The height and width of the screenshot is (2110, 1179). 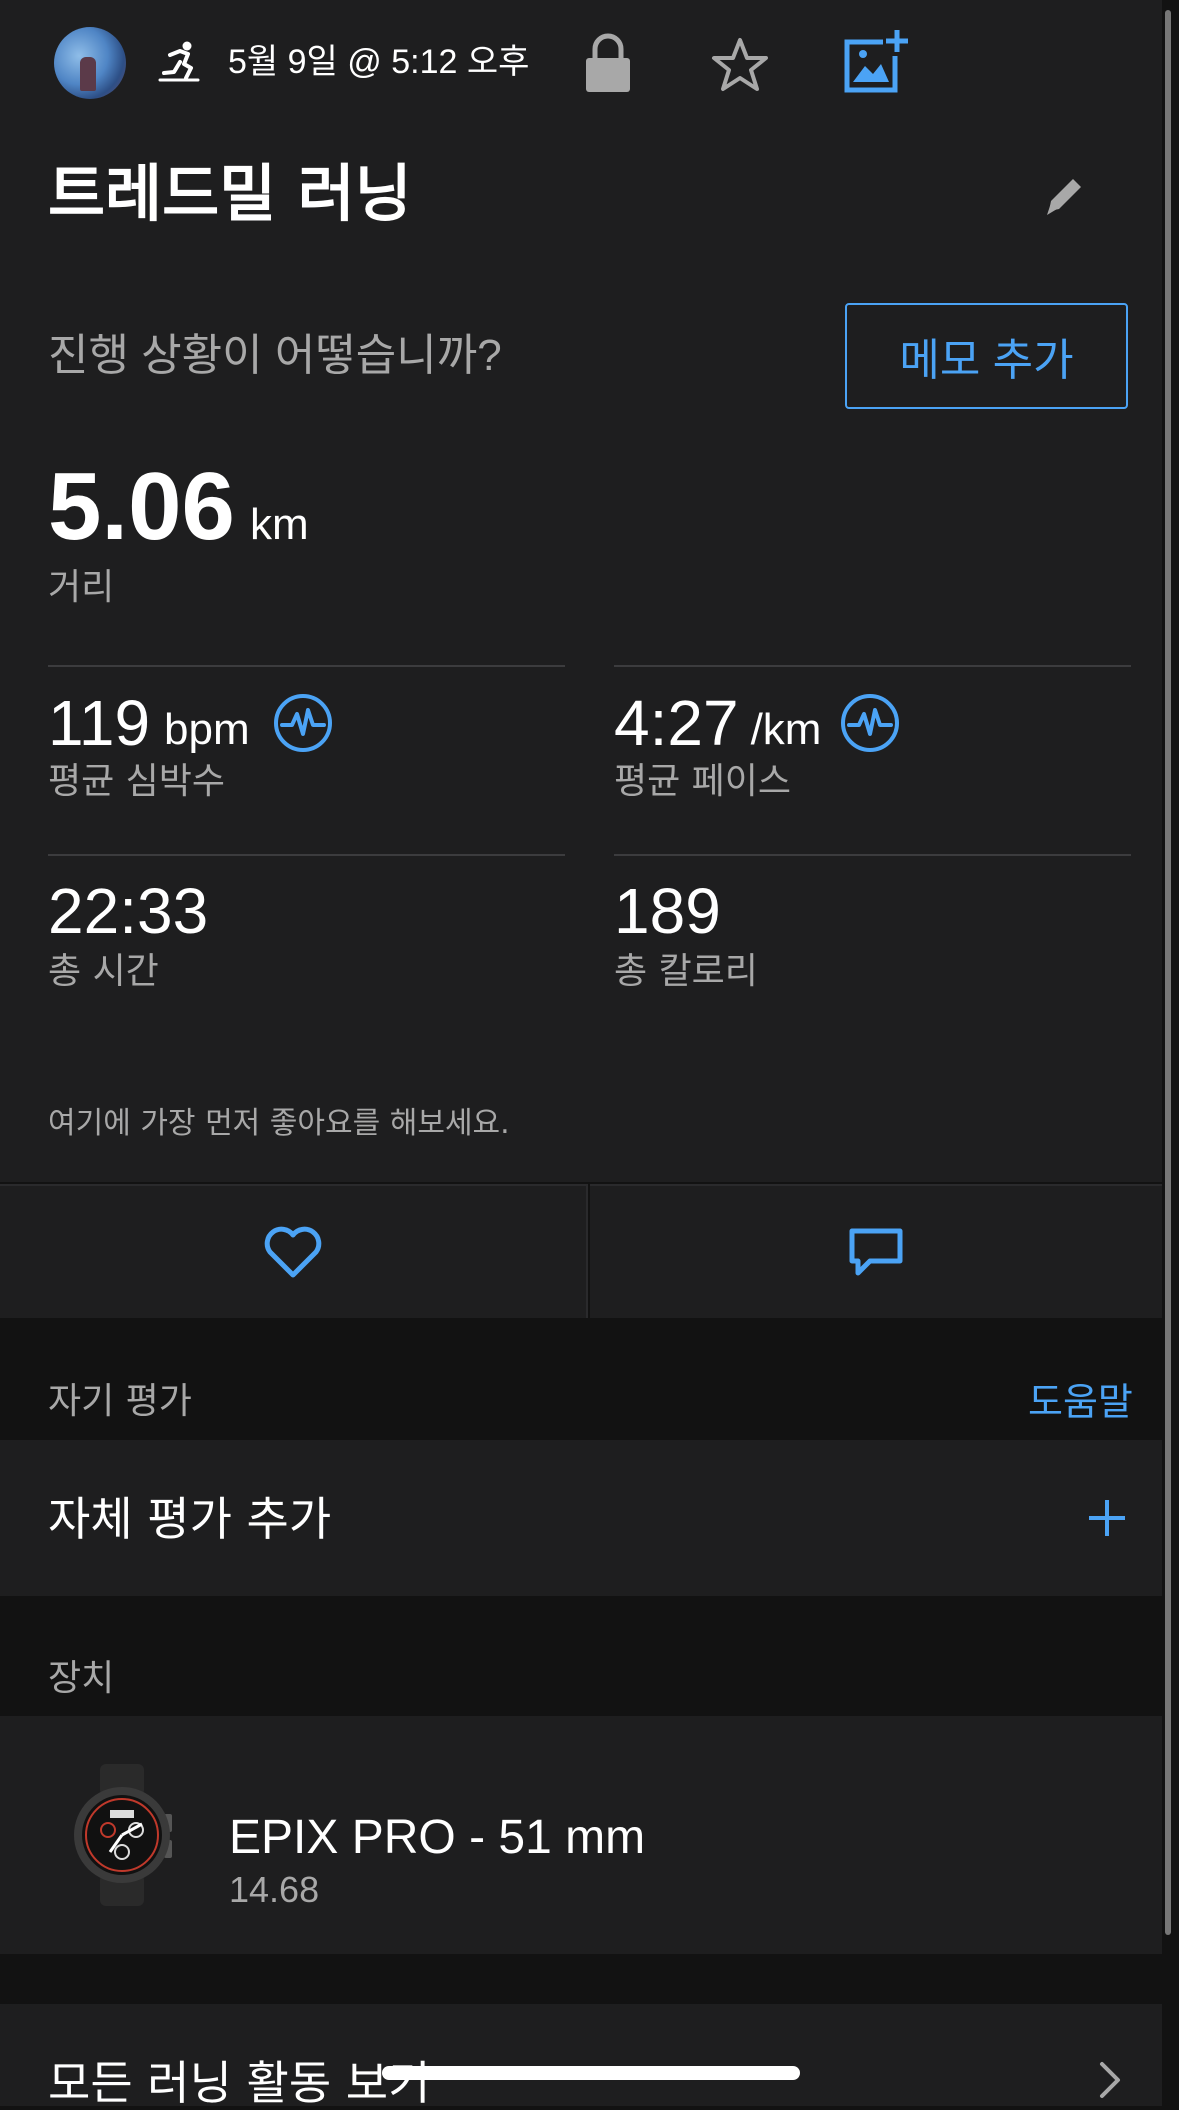 What do you see at coordinates (667, 911) in the screenshot?
I see `calories-value: 189` at bounding box center [667, 911].